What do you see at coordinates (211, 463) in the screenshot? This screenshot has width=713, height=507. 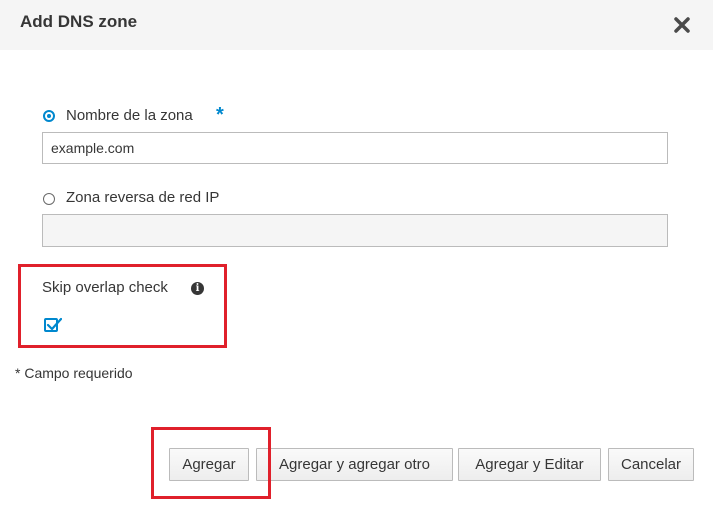 I see `add-button-highlight` at bounding box center [211, 463].